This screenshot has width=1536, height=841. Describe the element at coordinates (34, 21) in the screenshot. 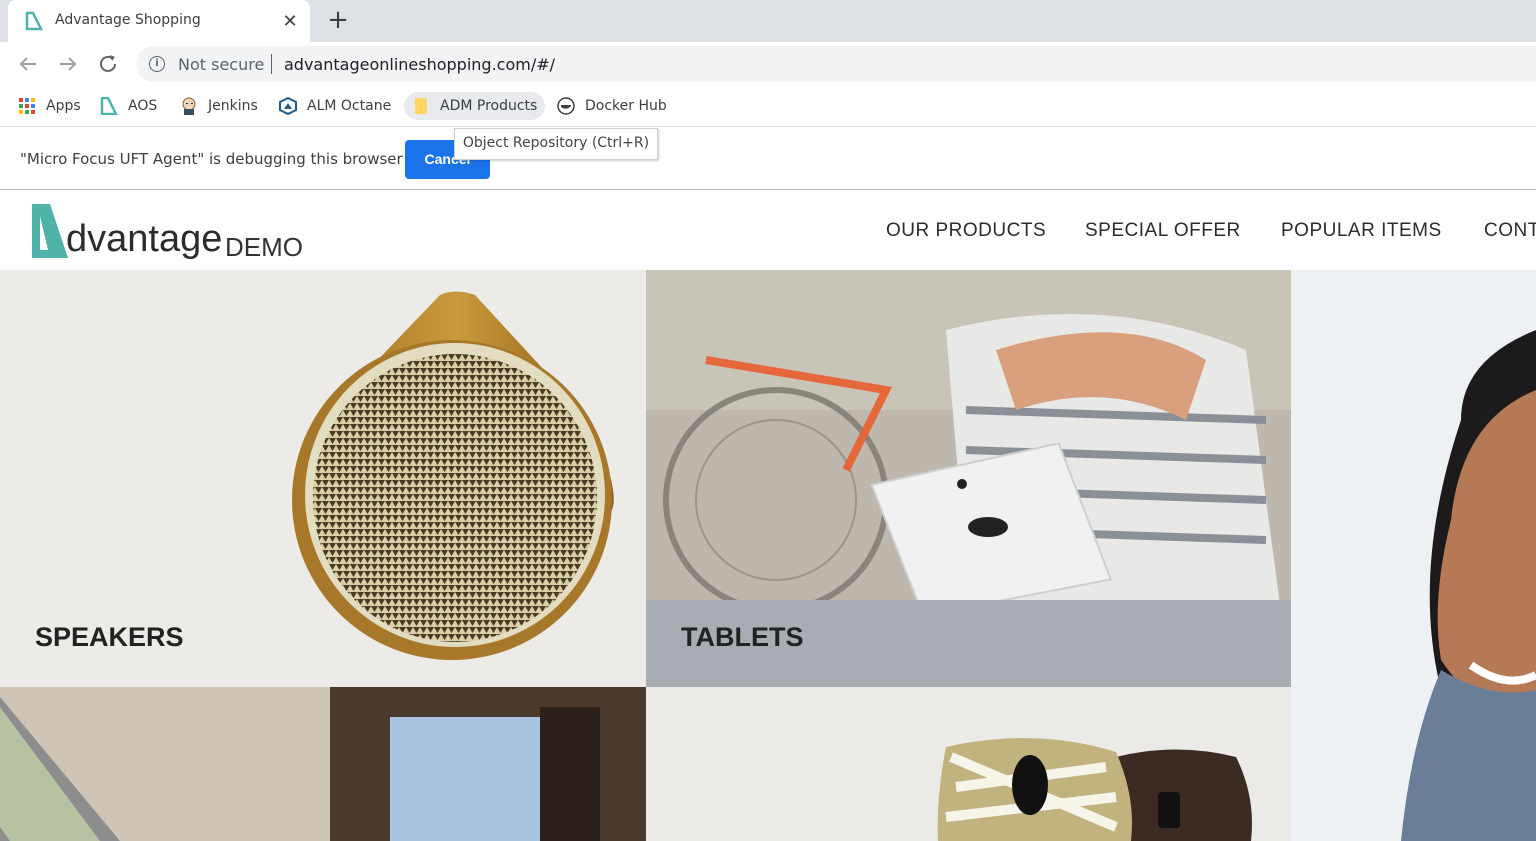

I see `aos-favicon-icon` at that location.